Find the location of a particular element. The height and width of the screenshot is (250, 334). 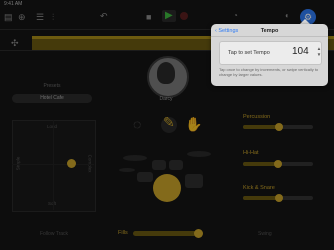

back-label: Settings is located at coordinates (228, 31).